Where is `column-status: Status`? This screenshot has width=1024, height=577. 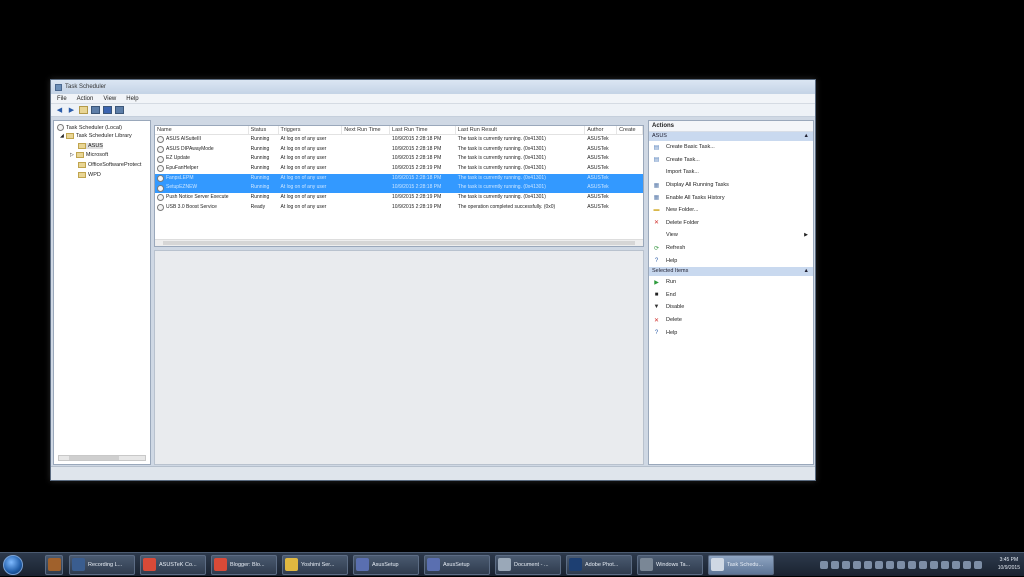 column-status: Status is located at coordinates (264, 130).